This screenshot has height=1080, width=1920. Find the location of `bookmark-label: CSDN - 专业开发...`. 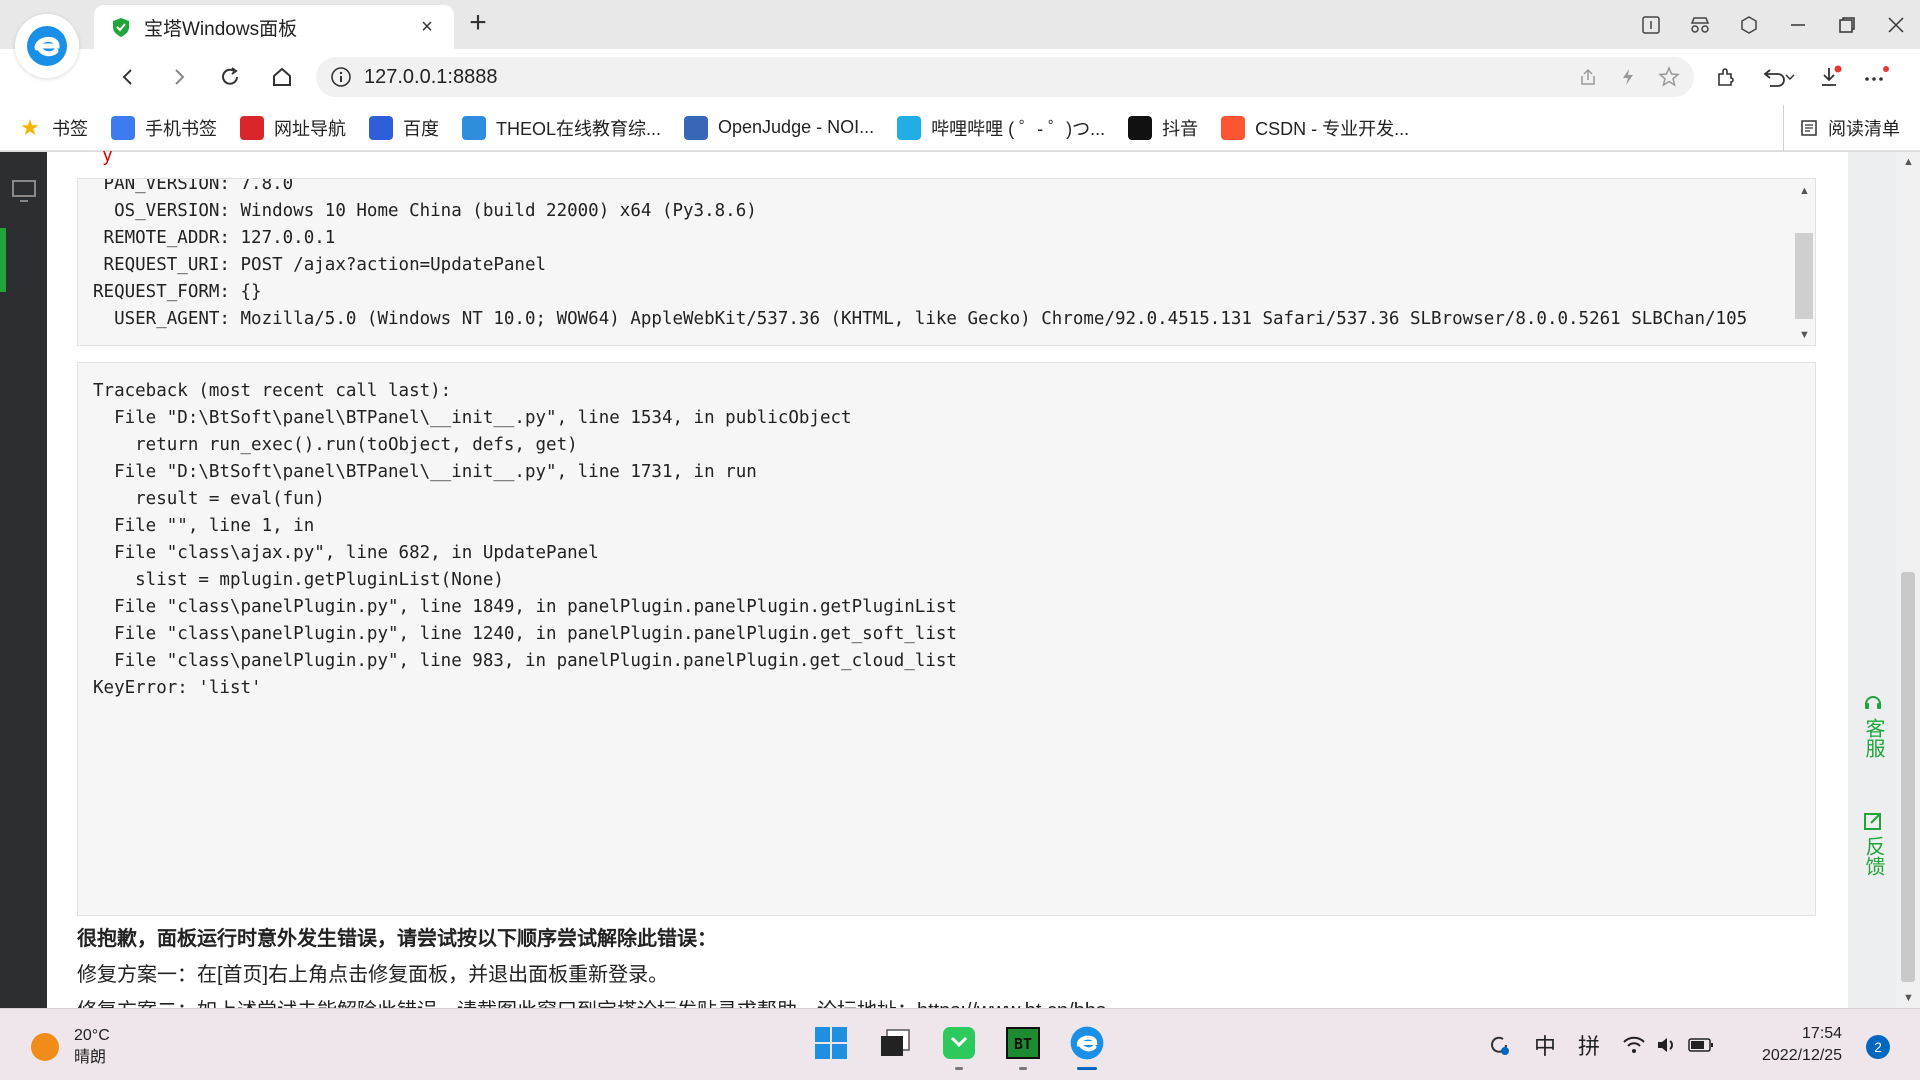

bookmark-label: CSDN - 专业开发... is located at coordinates (1332, 128).